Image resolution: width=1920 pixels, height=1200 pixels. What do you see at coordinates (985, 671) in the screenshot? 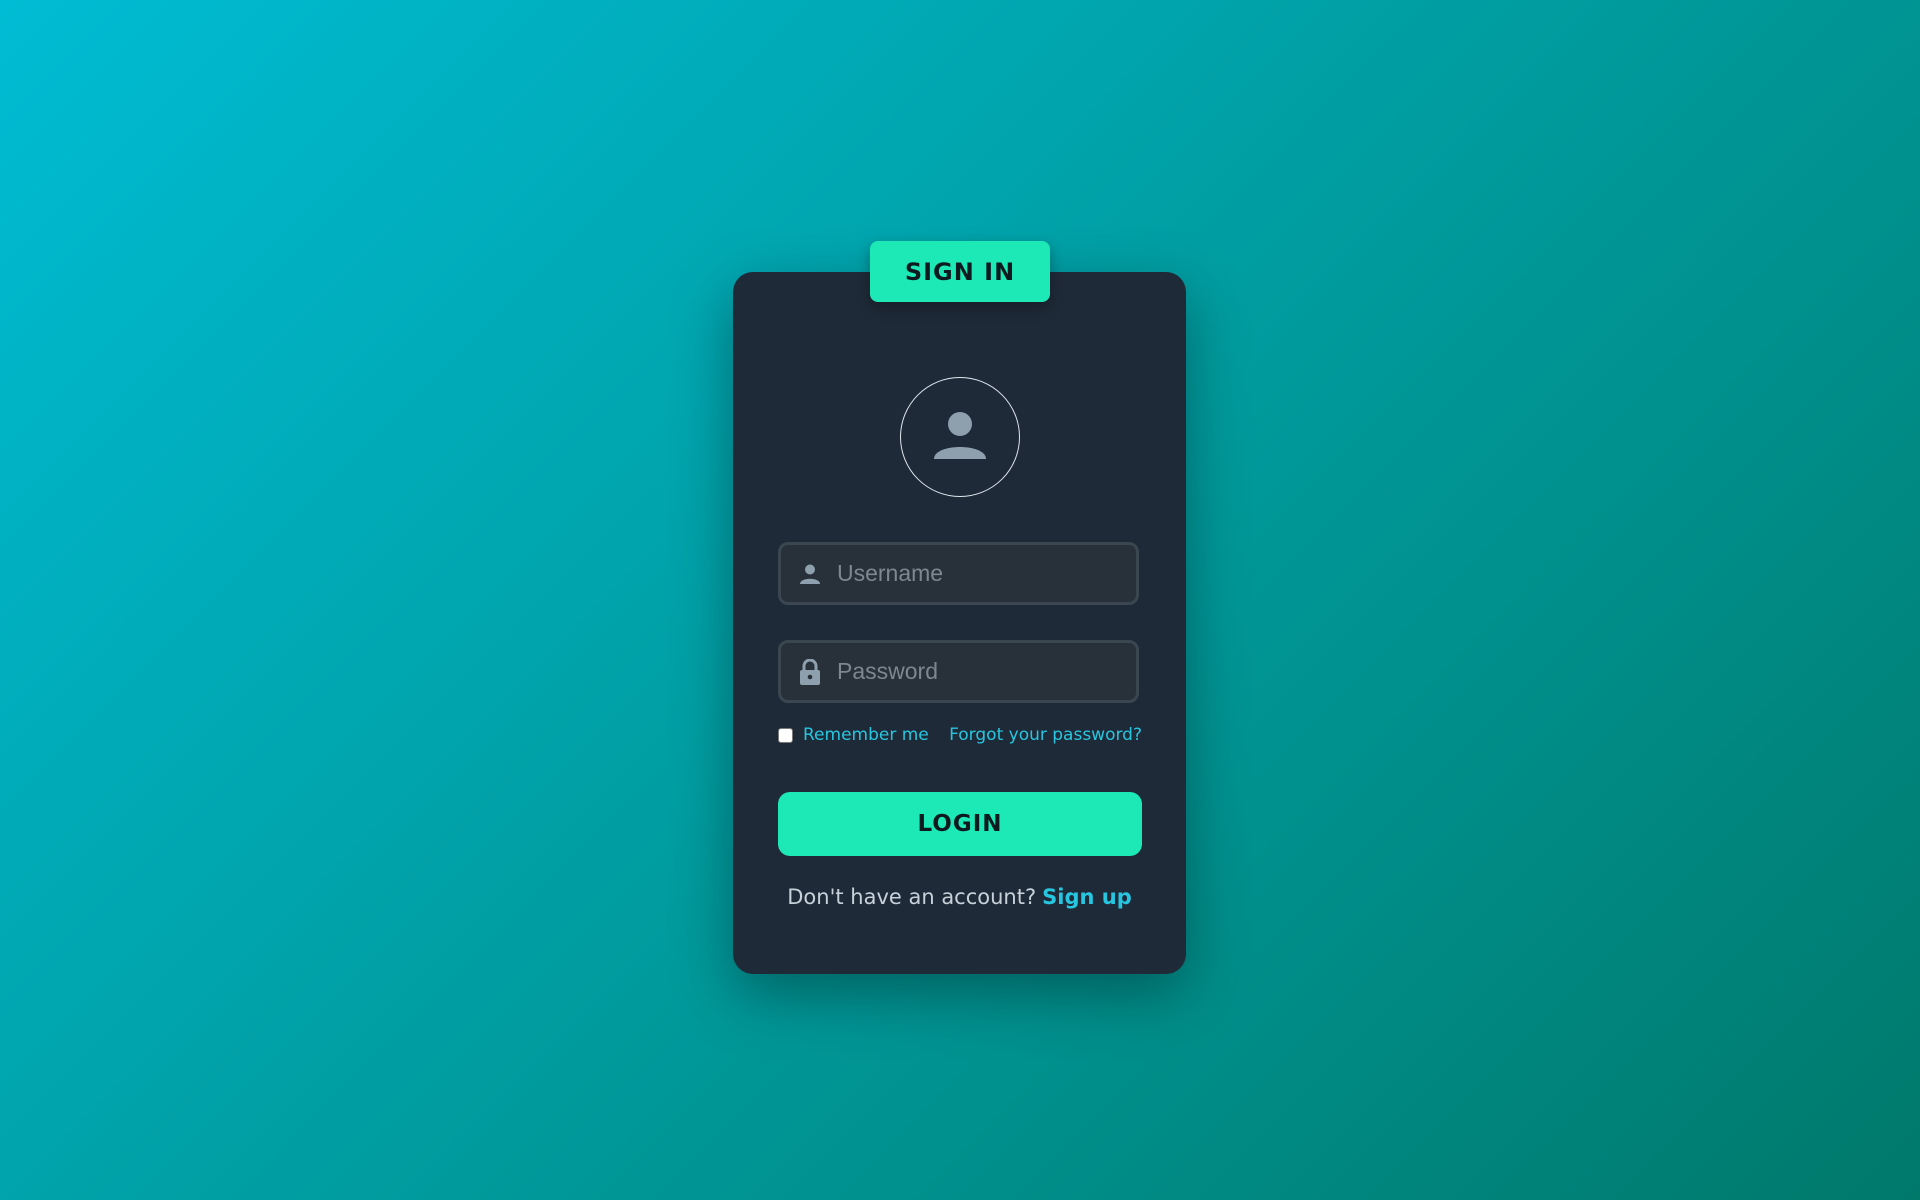
I see `password-input` at bounding box center [985, 671].